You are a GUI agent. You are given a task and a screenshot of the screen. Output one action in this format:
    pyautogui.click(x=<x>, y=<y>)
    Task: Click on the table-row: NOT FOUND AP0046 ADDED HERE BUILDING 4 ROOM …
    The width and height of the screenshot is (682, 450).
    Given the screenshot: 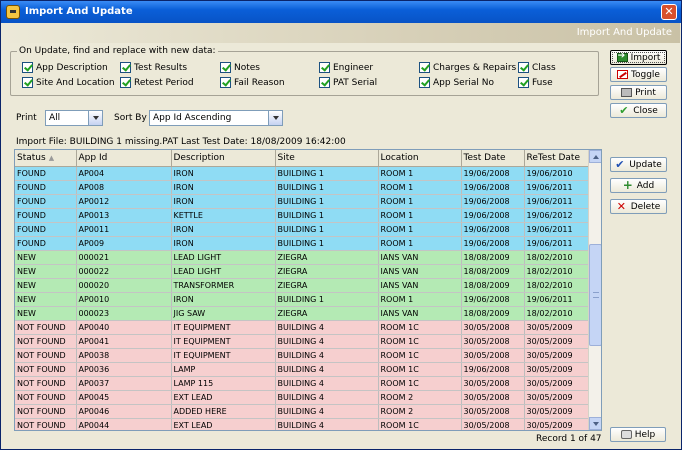 What is the action you would take?
    pyautogui.click(x=302, y=411)
    